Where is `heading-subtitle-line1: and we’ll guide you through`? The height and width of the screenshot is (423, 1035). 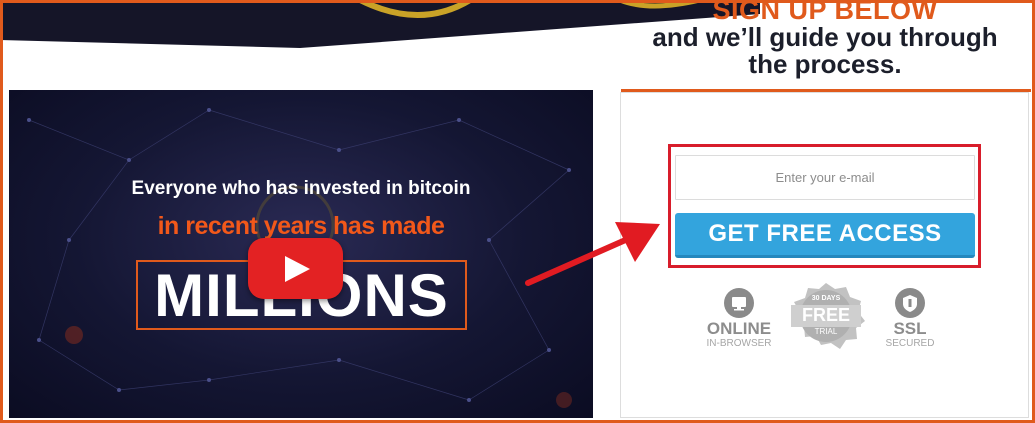
heading-subtitle-line1: and we’ll guide you through is located at coordinates (825, 37).